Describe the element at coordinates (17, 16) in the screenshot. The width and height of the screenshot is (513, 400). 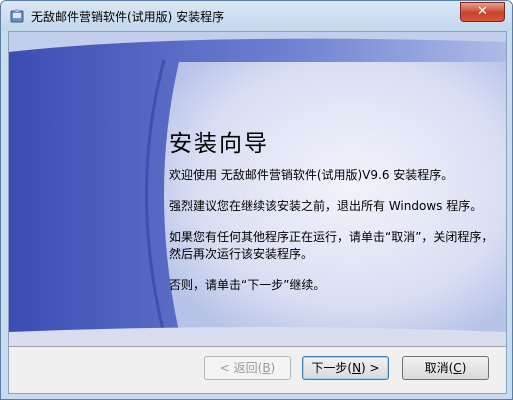
I see `installer-app-icon` at that location.